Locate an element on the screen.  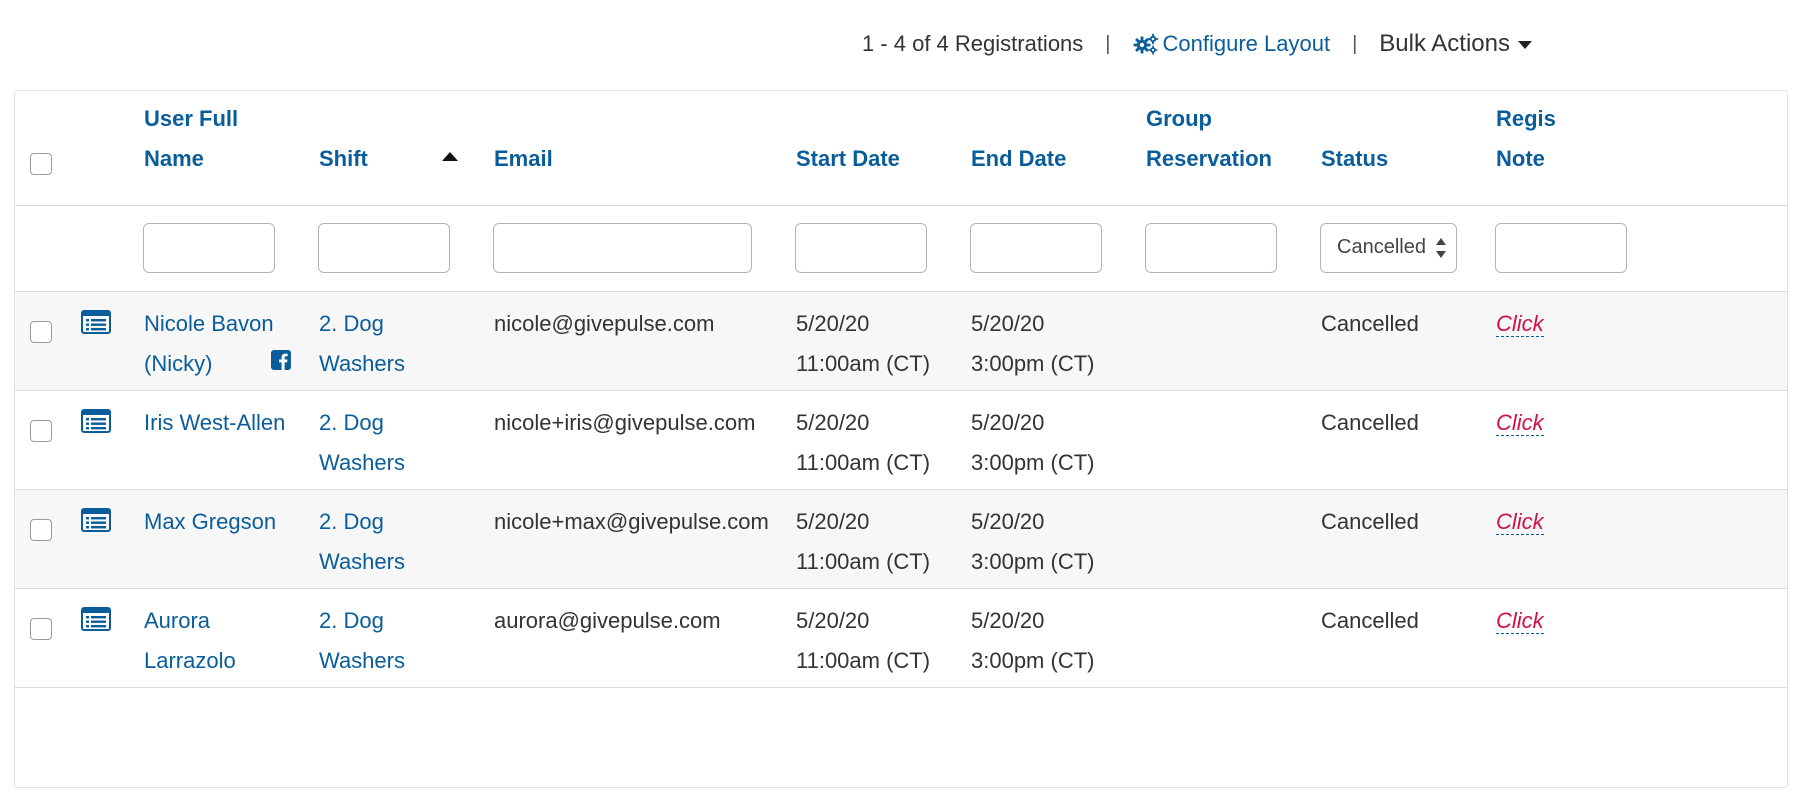
filter-status-value: Cancelled is located at coordinates (1381, 247).